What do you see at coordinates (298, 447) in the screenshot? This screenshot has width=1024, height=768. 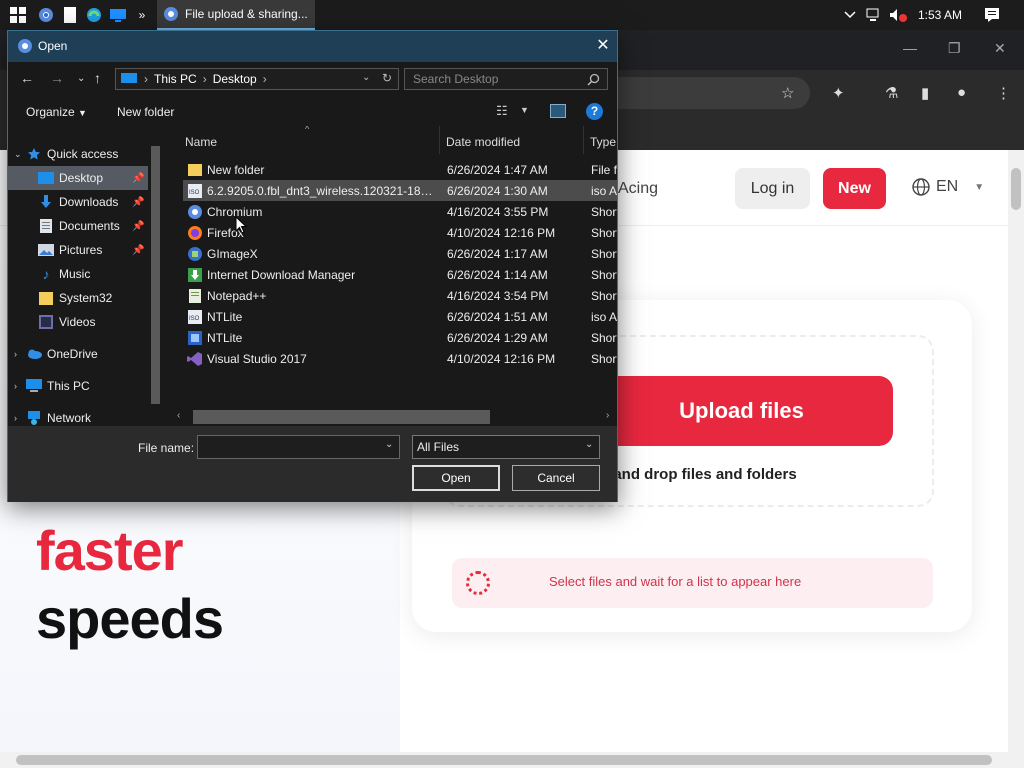 I see `file-name-input: ⌄` at bounding box center [298, 447].